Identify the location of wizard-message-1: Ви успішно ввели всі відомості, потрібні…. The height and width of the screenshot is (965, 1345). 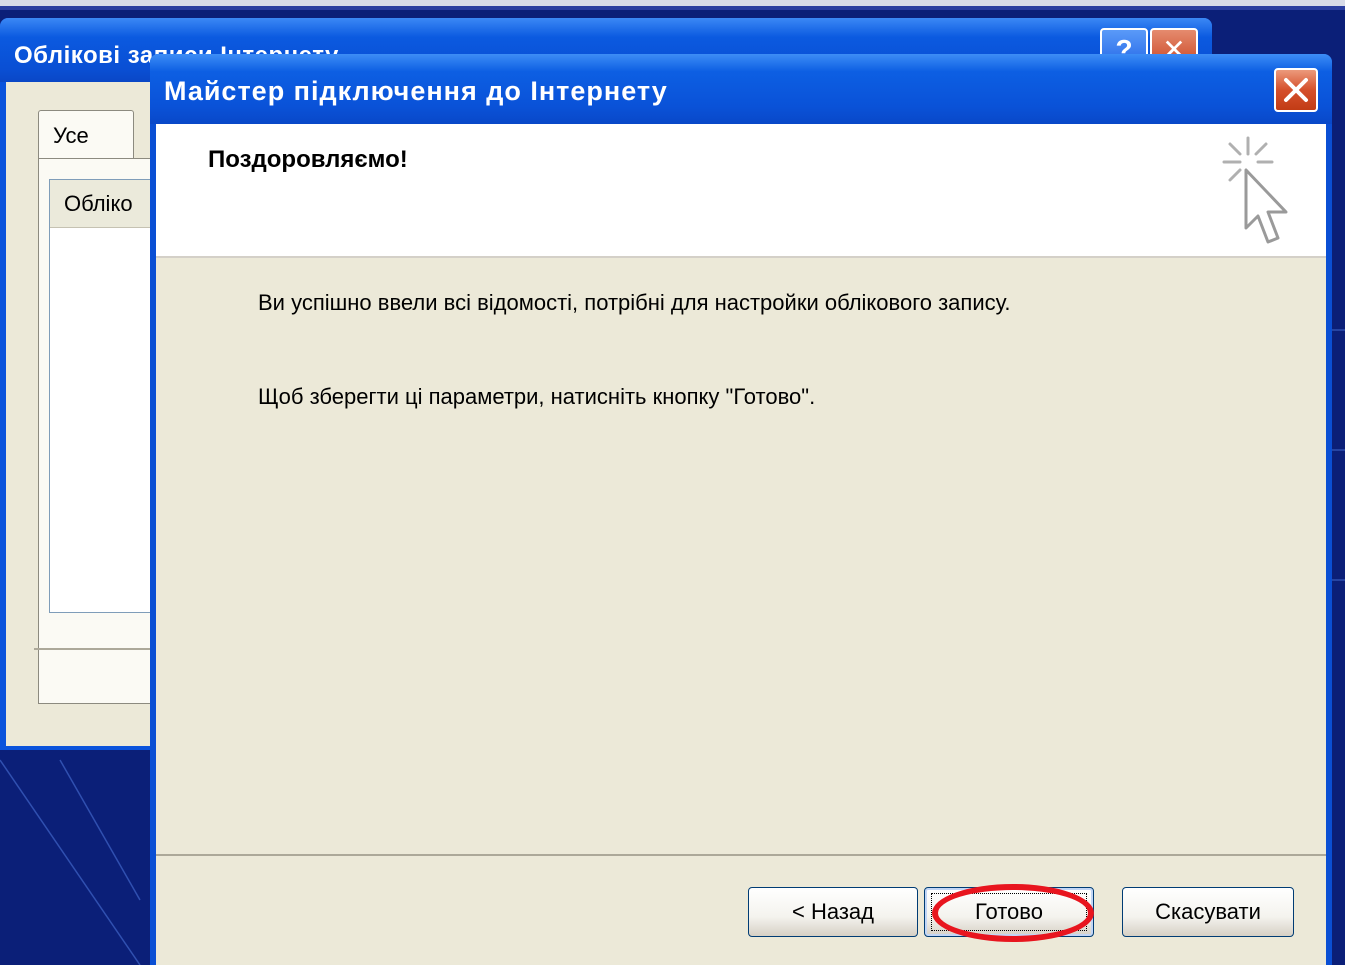
(634, 302).